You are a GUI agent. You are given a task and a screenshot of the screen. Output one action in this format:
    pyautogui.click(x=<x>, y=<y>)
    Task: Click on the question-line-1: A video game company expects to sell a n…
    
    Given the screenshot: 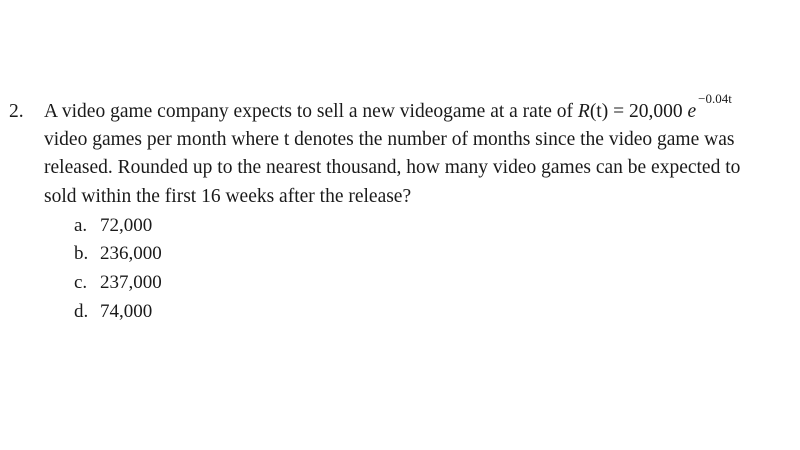 What is the action you would take?
    pyautogui.click(x=388, y=108)
    